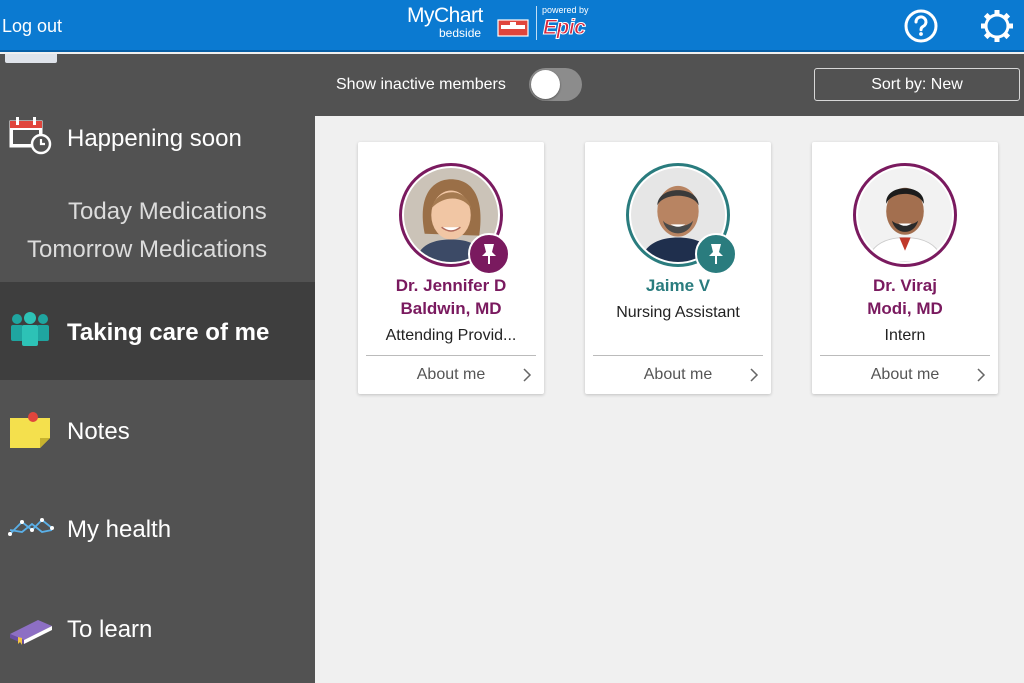 The height and width of the screenshot is (683, 1024). What do you see at coordinates (168, 332) in the screenshot?
I see `sidebar-item-label: Taking care of me` at bounding box center [168, 332].